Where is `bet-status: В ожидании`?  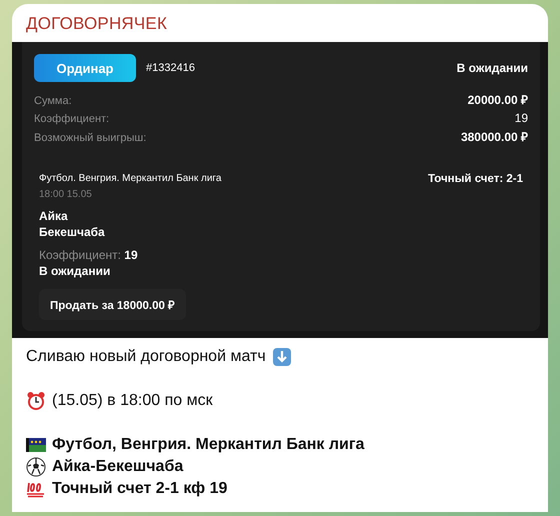
bet-status: В ожидании is located at coordinates (492, 68).